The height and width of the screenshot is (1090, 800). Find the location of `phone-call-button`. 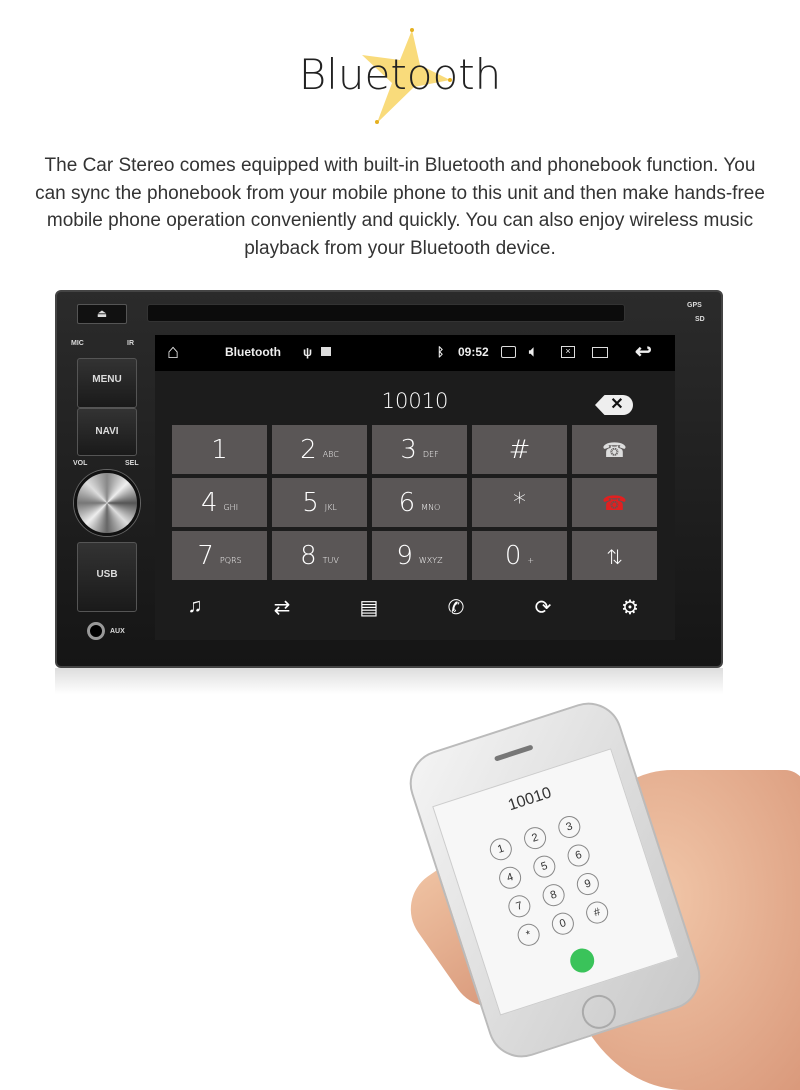

phone-call-button is located at coordinates (582, 960).